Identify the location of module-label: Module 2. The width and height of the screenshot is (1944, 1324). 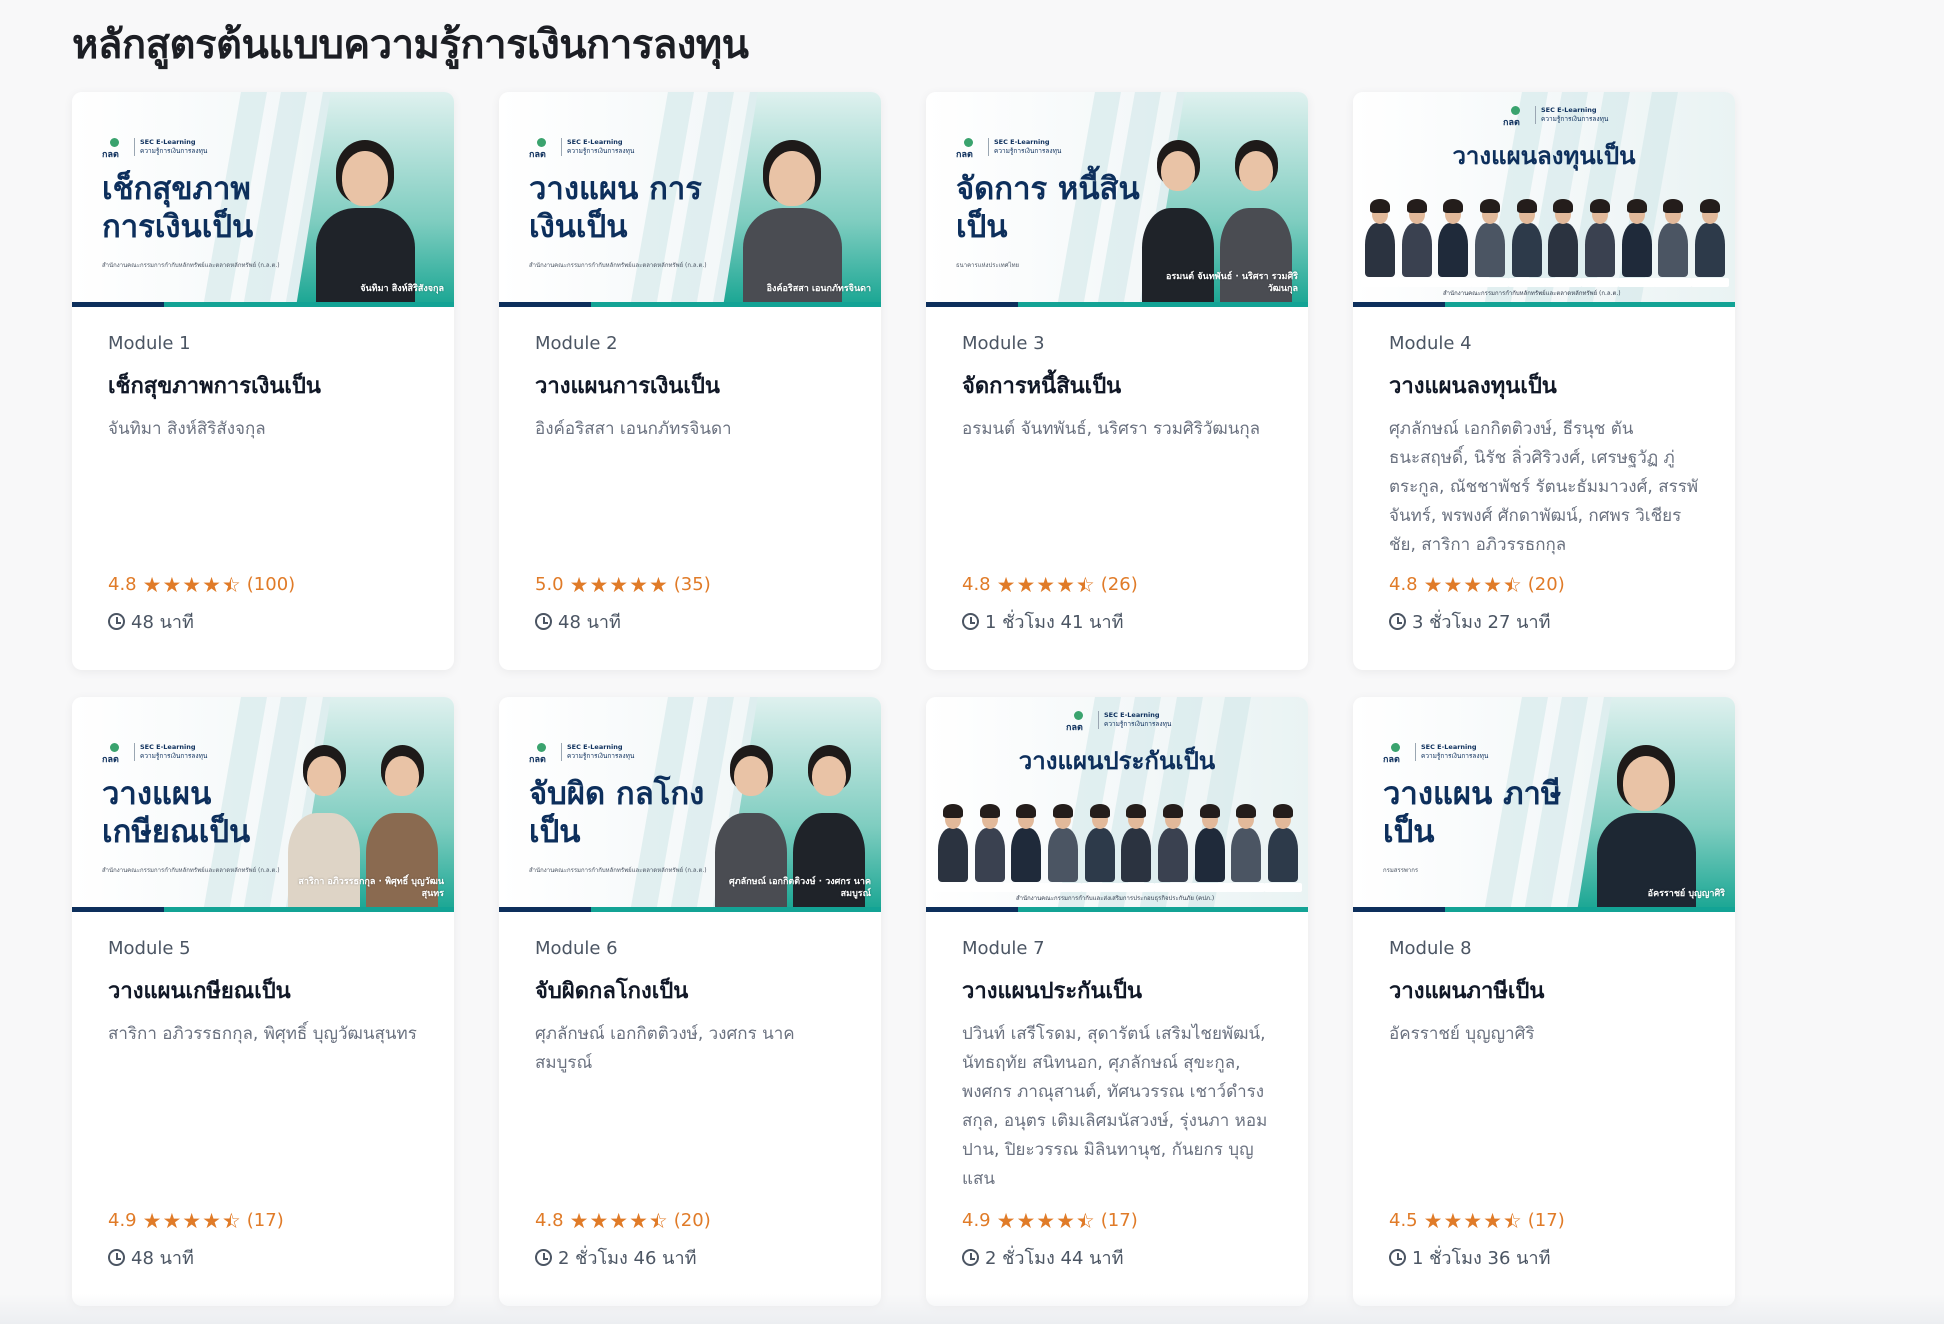
(576, 343).